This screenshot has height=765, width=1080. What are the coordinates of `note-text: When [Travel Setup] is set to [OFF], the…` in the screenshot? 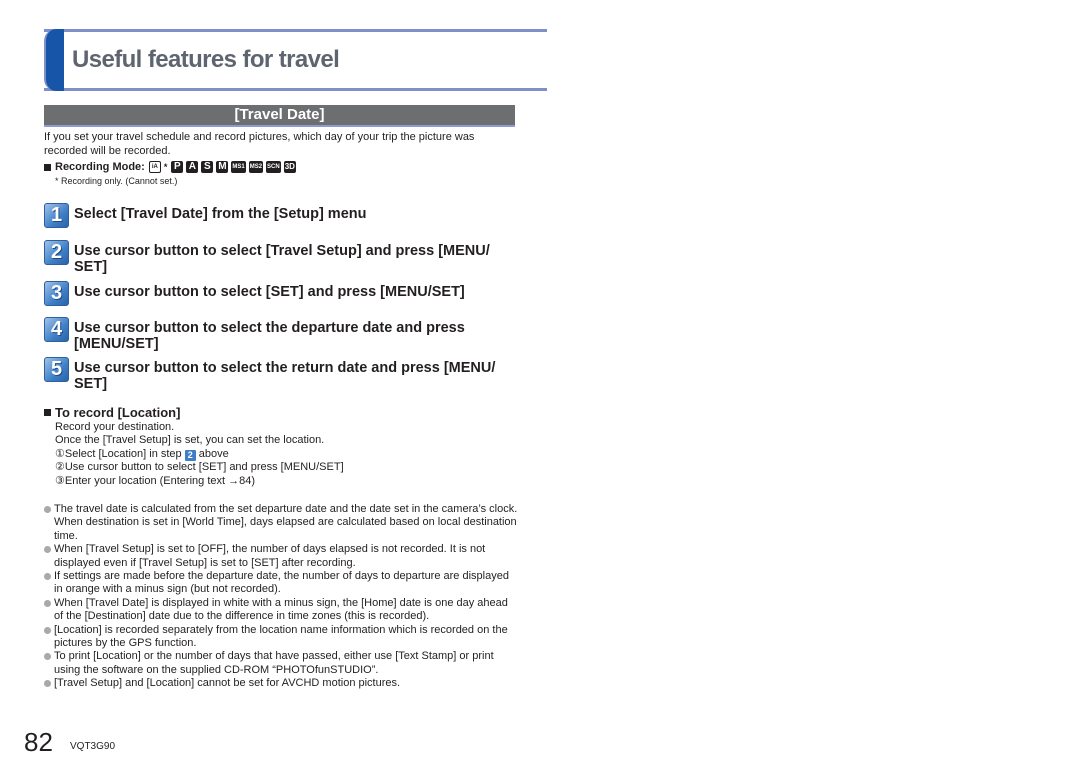 It's located at (270, 556).